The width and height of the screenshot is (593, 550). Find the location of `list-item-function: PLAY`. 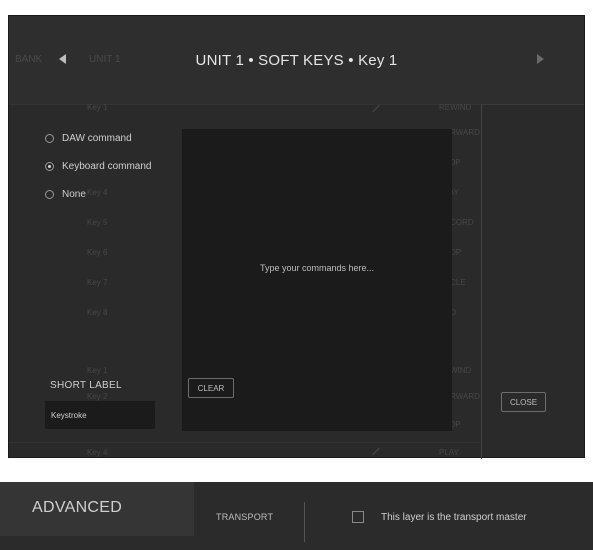

list-item-function: PLAY is located at coordinates (449, 452).